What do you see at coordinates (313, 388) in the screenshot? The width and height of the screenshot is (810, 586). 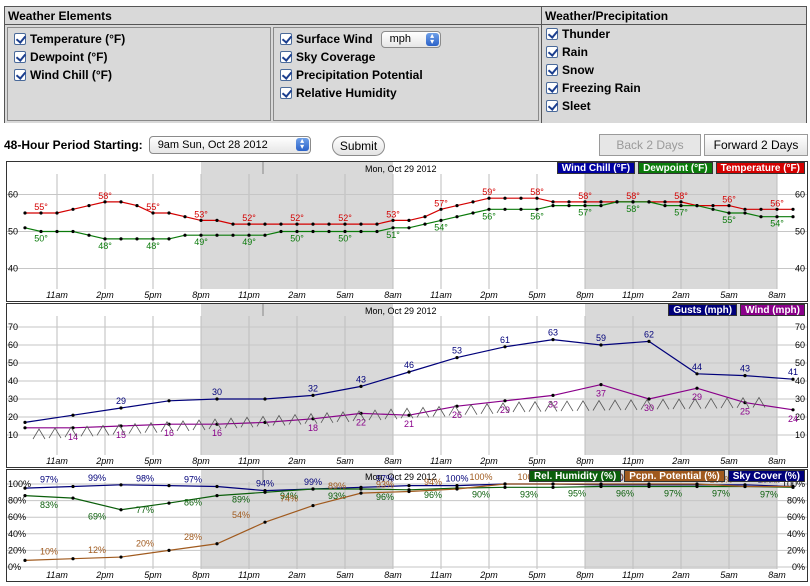 I see `data-label: 32` at bounding box center [313, 388].